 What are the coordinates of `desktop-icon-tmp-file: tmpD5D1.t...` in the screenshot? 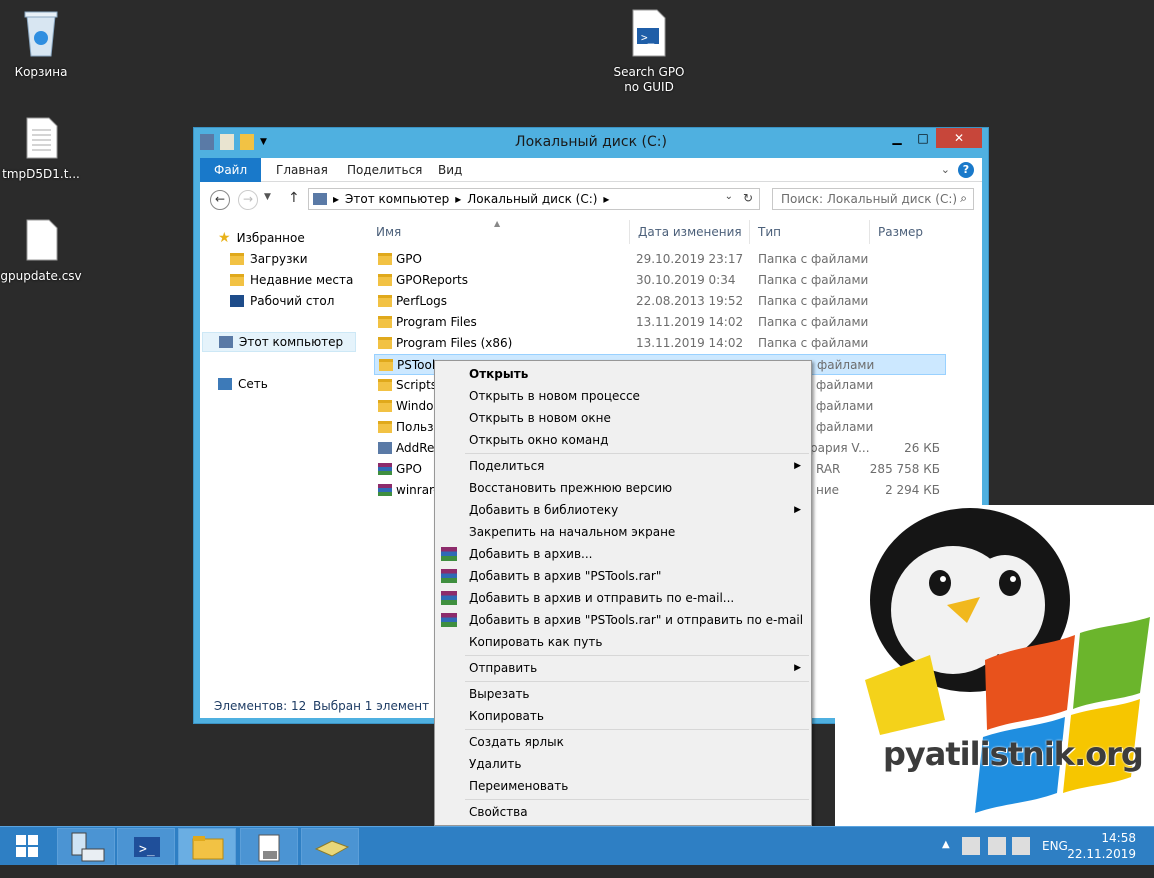 It's located at (43, 149).